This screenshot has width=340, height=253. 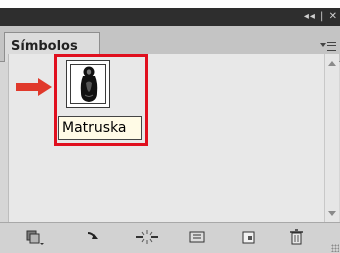 I want to click on delete-symbol-icon, so click(x=297, y=237).